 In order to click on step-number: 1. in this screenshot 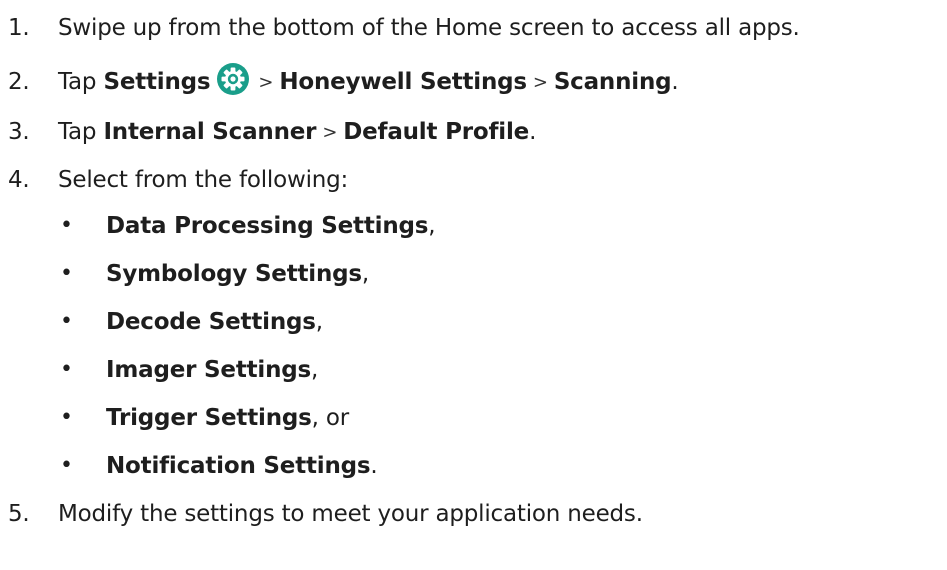, I will do `click(19, 28)`.